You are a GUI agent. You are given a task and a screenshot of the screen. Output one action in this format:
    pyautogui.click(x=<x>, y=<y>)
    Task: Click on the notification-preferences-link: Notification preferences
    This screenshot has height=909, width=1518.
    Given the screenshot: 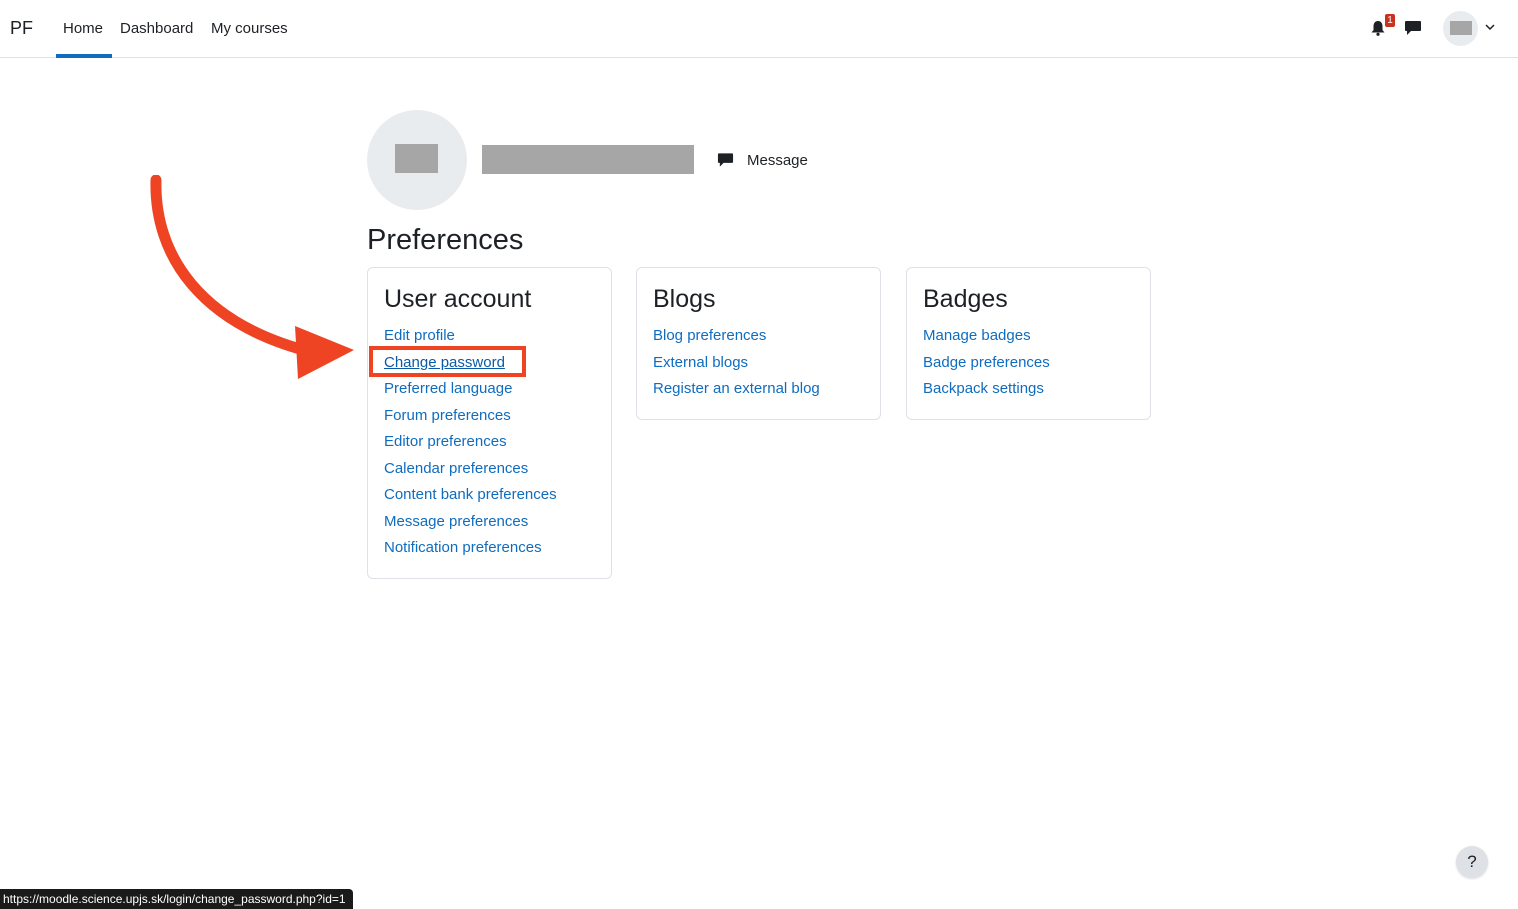 What is the action you would take?
    pyautogui.click(x=463, y=547)
    